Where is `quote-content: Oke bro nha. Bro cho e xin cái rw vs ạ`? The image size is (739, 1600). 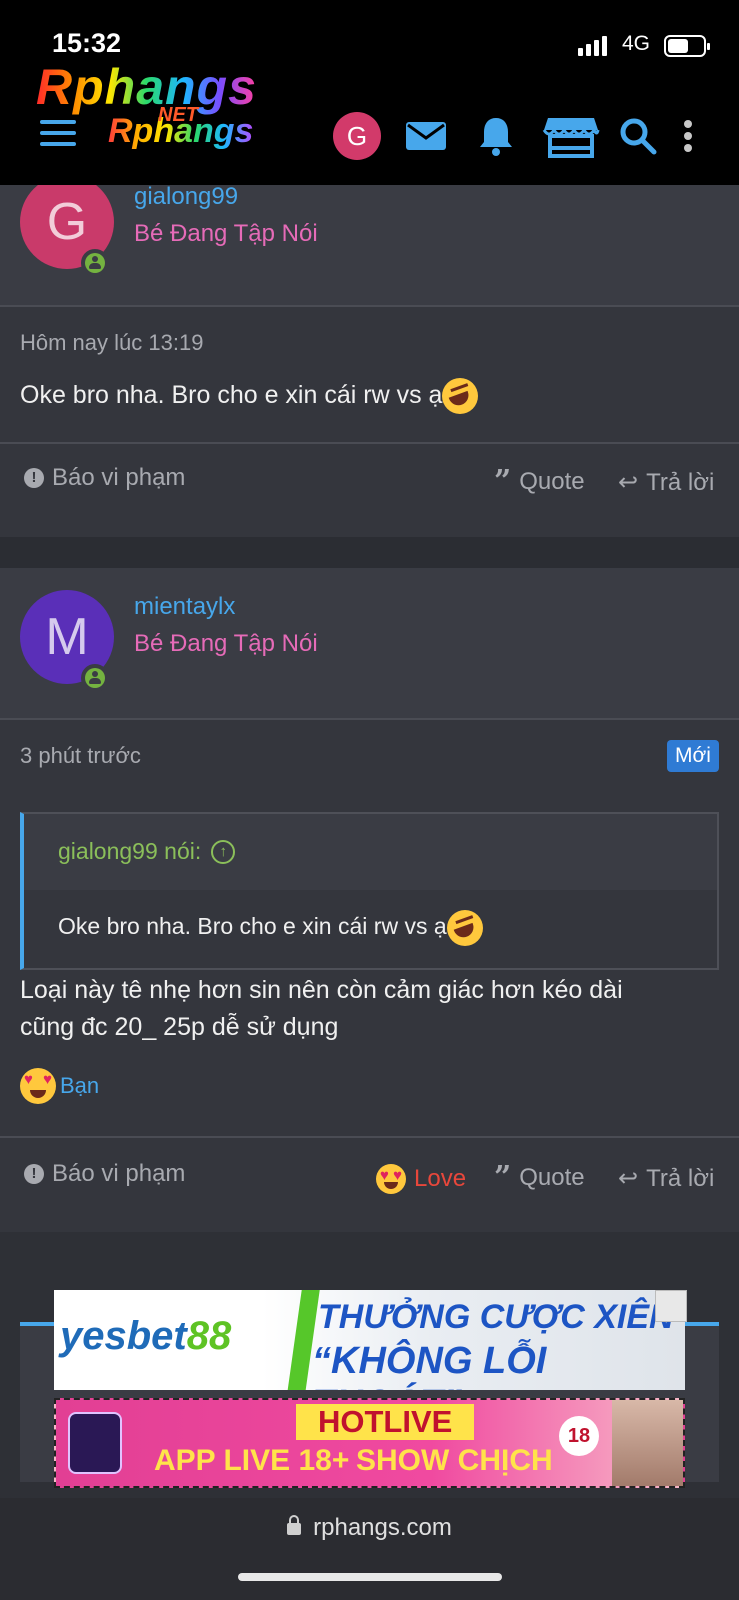
quote-content: Oke bro nha. Bro cho e xin cái rw vs ạ is located at coordinates (370, 929).